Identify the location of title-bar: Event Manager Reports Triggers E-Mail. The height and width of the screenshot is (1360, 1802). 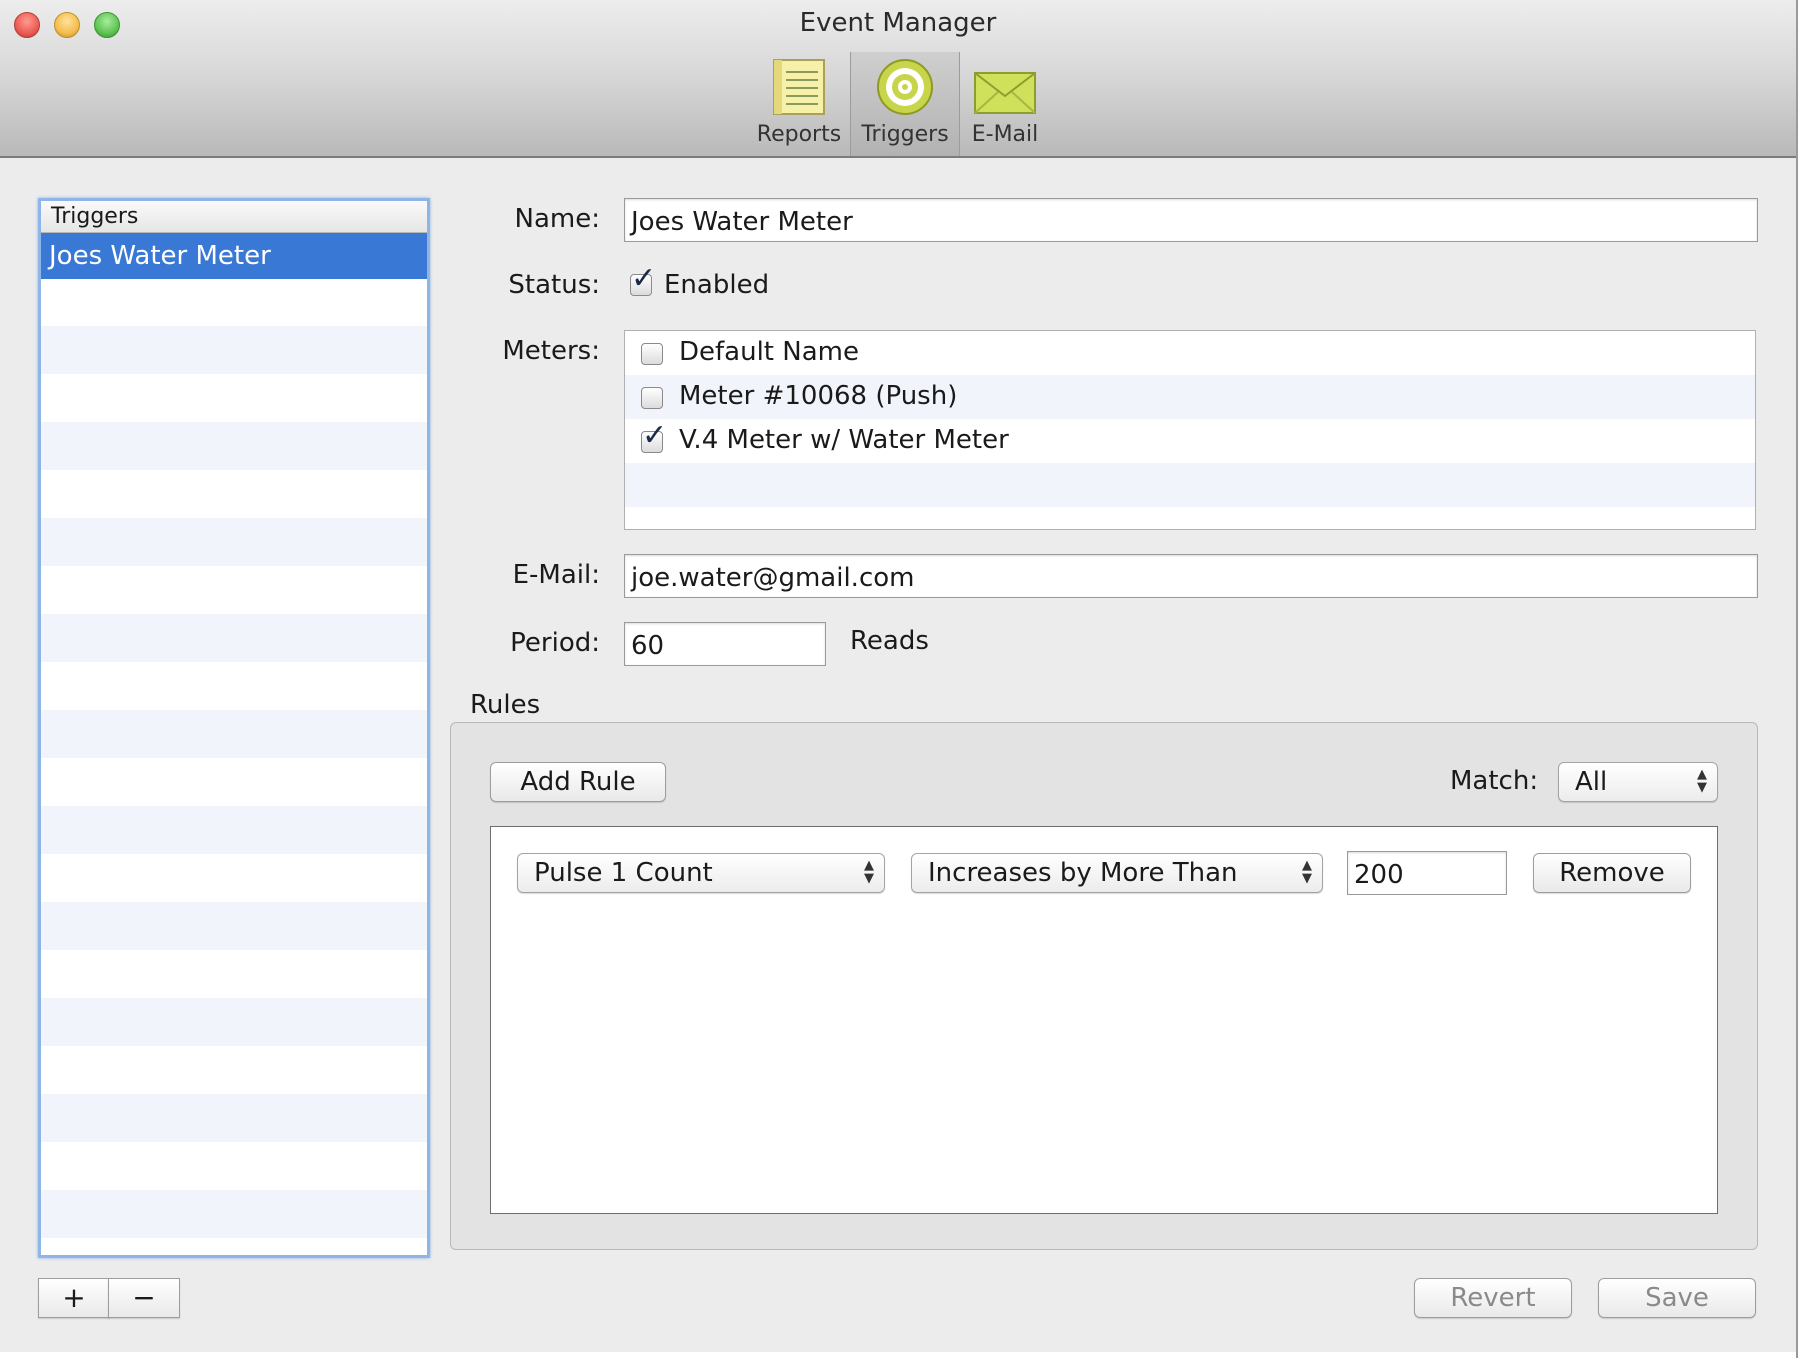
(898, 79).